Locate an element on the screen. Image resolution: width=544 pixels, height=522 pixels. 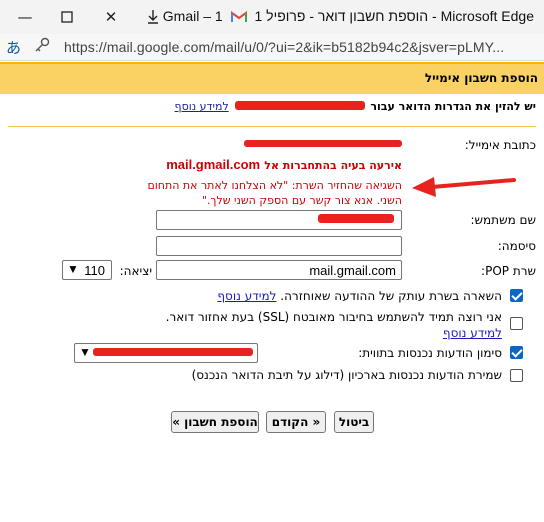
gmail-icon is located at coordinates (238, 16).